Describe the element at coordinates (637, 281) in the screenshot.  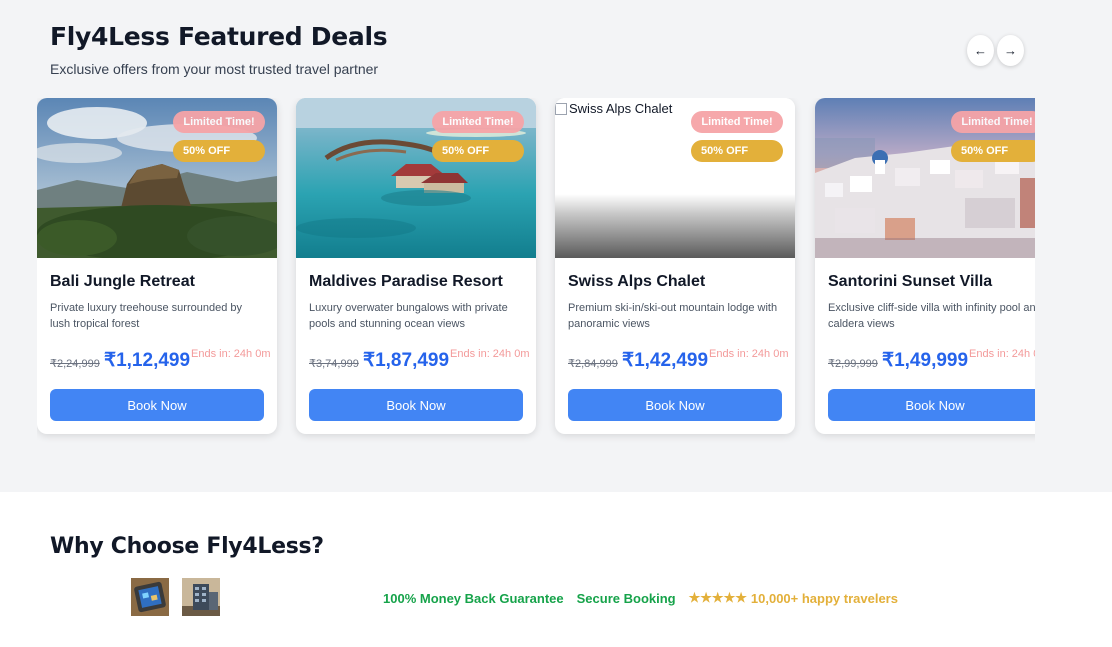
I see `deal-title: Swiss Alps Chalet` at that location.